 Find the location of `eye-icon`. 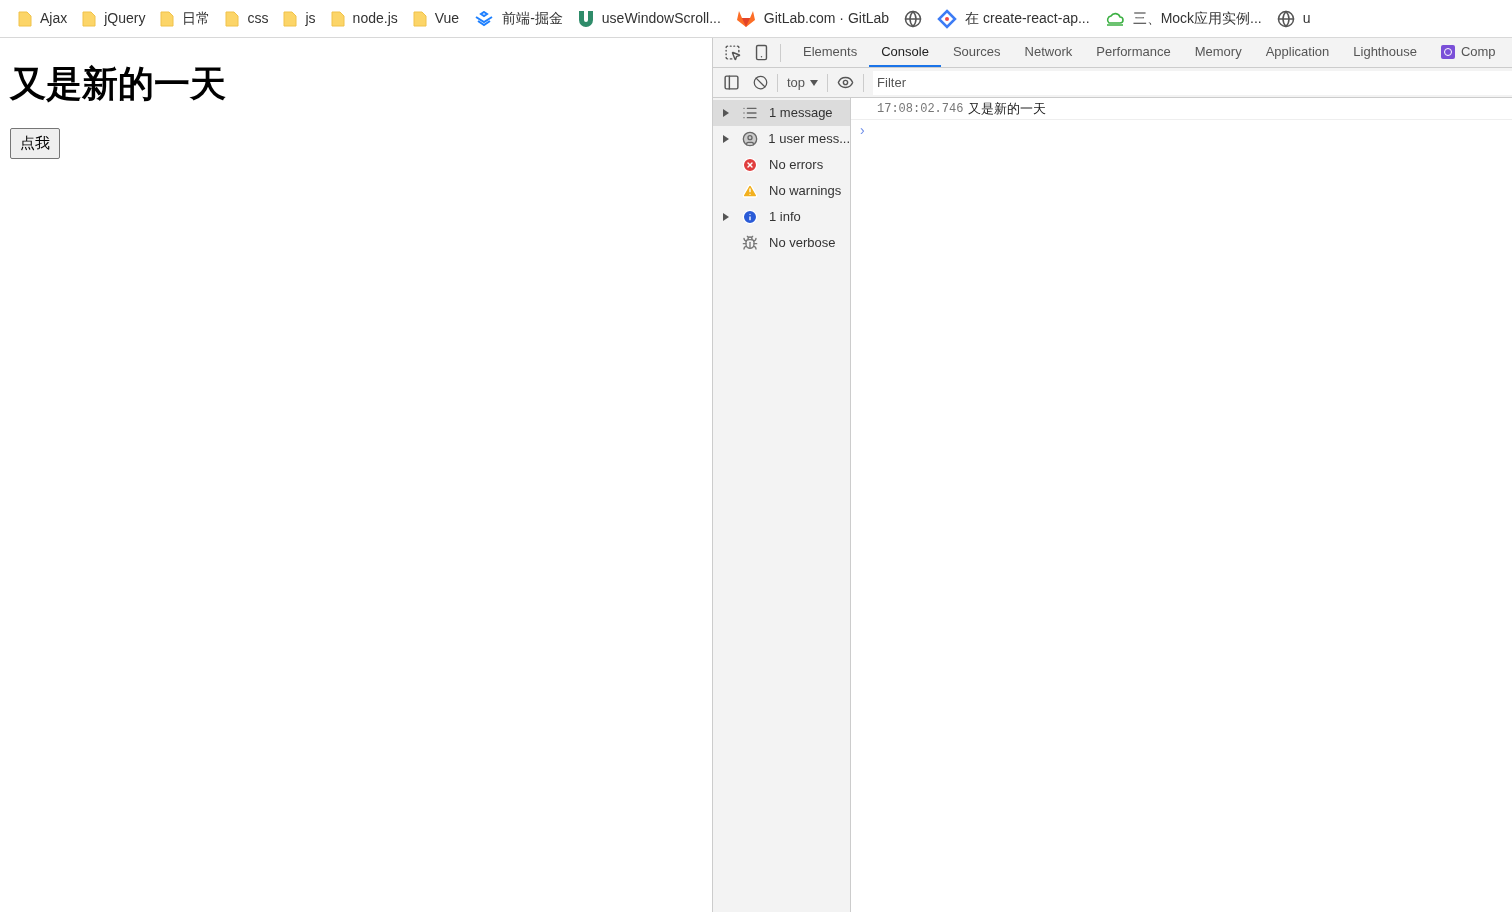

eye-icon is located at coordinates (846, 82).